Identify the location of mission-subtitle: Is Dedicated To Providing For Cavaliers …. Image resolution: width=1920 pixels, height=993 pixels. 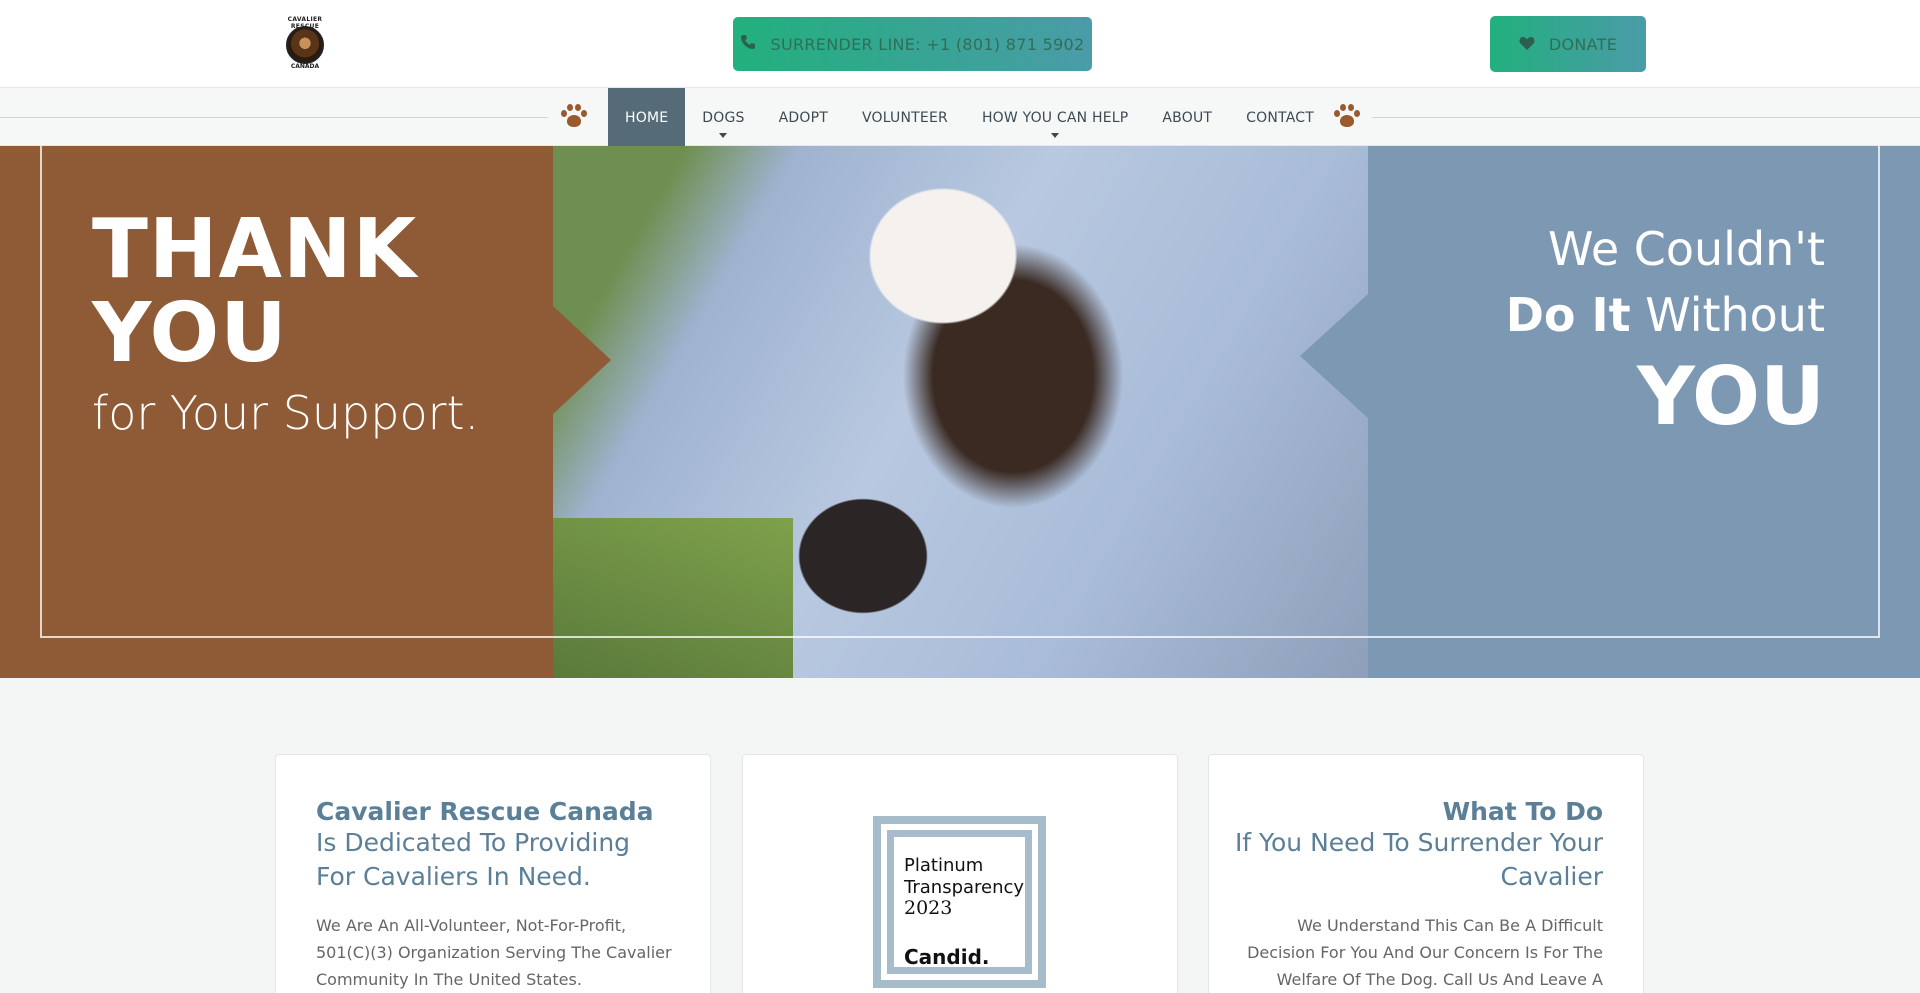
(473, 859).